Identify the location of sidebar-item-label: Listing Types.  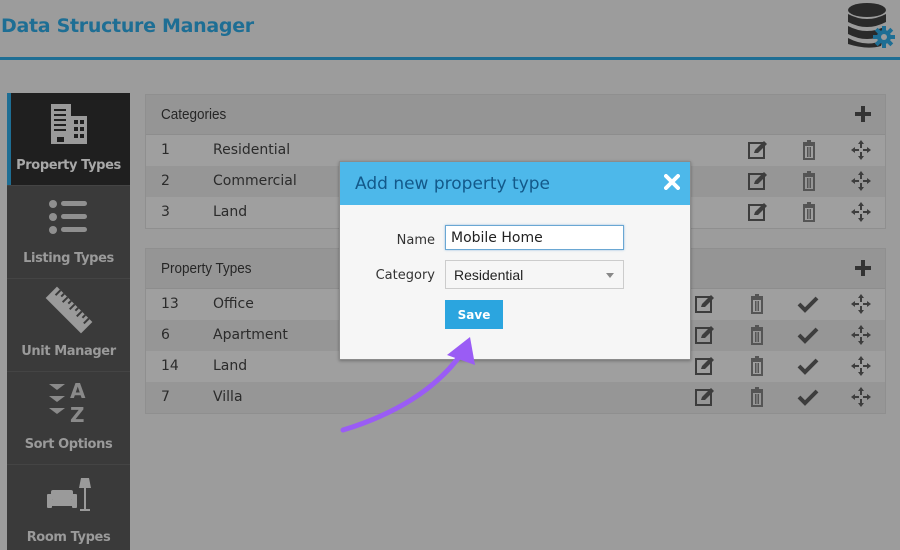
(68, 258).